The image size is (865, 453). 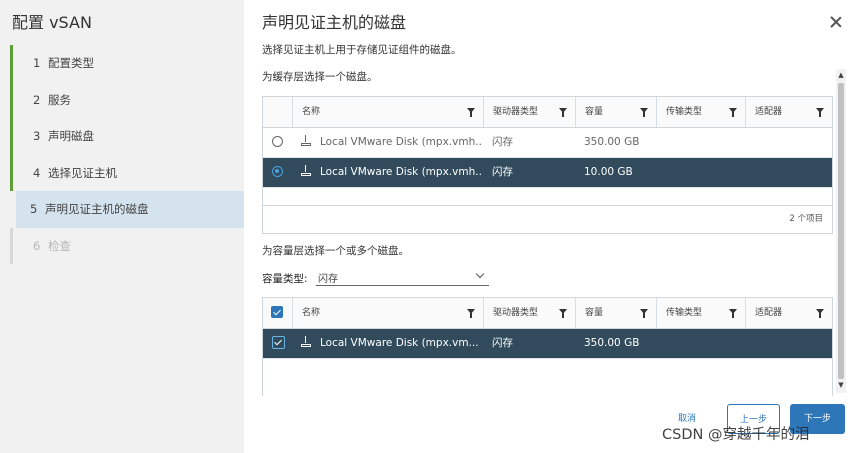 What do you see at coordinates (806, 219) in the screenshot?
I see `item-count: 2 个项目` at bounding box center [806, 219].